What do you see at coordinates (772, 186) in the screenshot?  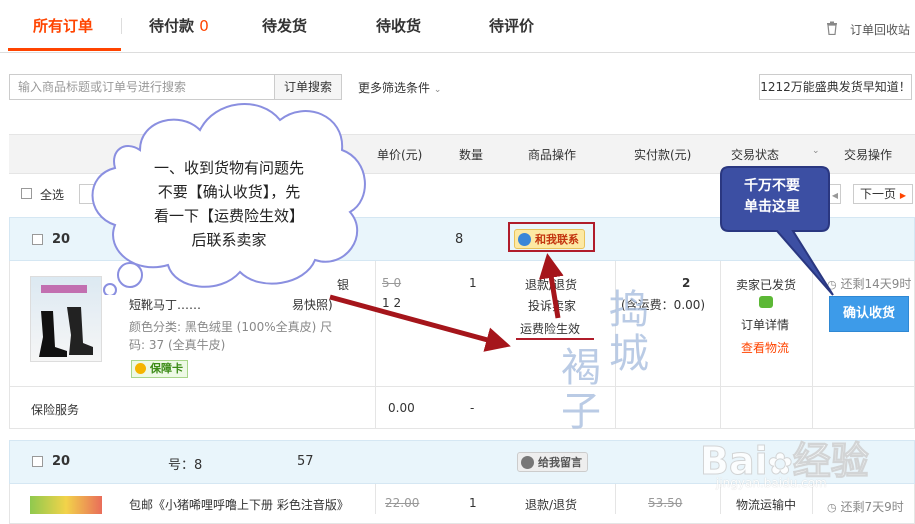 I see `bubble-line: 千万不要` at bounding box center [772, 186].